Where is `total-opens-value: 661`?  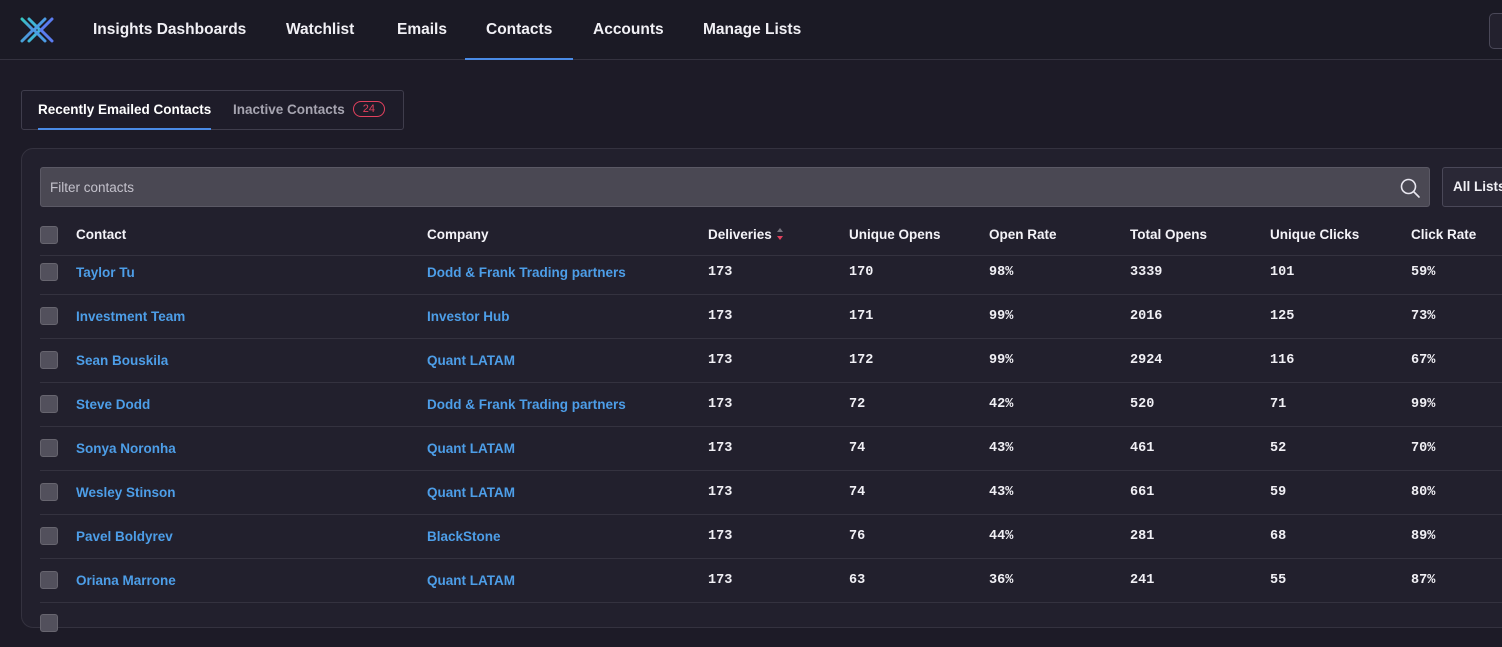
total-opens-value: 661 is located at coordinates (1142, 492).